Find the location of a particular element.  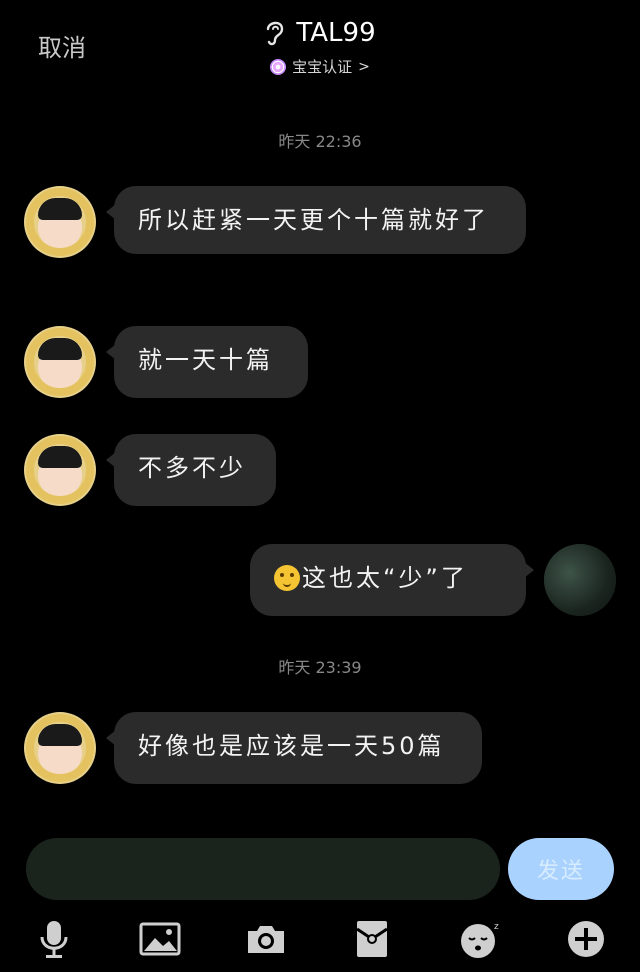

microphone-icon is located at coordinates (54, 939).